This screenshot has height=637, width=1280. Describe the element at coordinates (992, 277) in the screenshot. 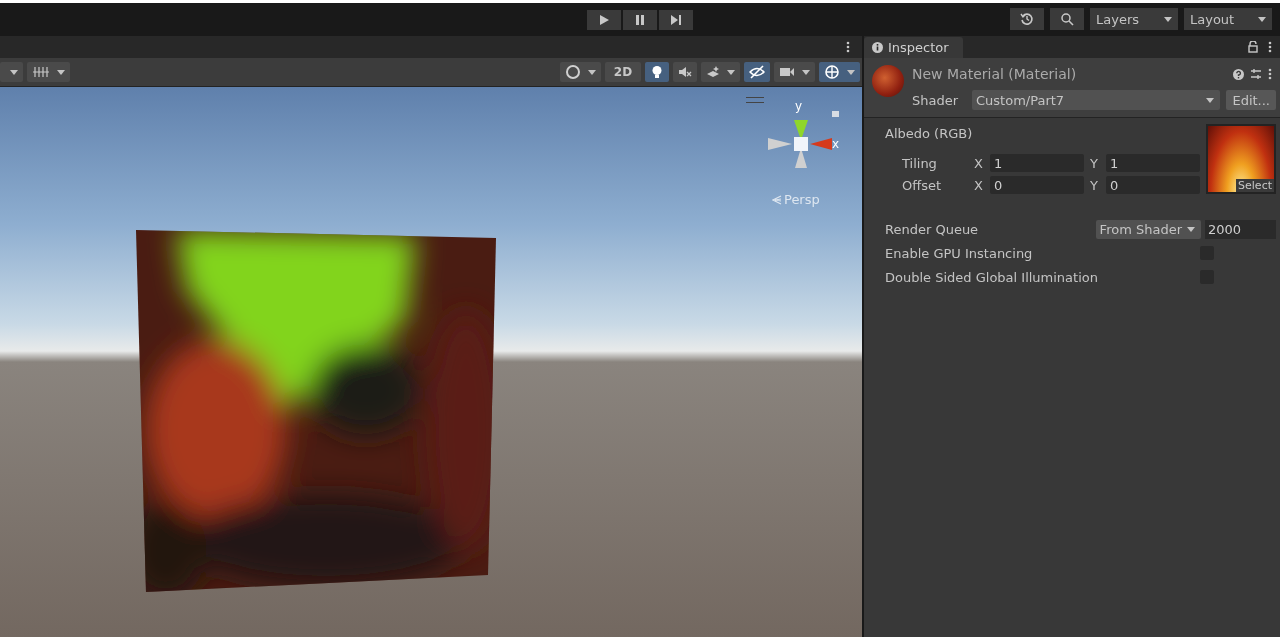

I see `checkbox-label: Double Sided Global Illumination` at that location.